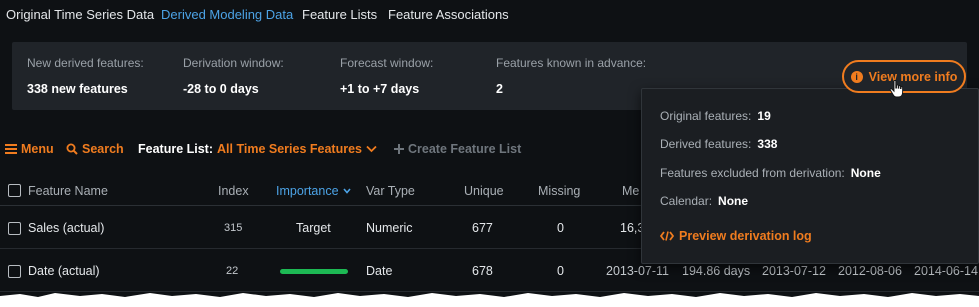 The width and height of the screenshot is (979, 307). Describe the element at coordinates (745, 236) in the screenshot. I see `preview-derivation-log-label: Preview derivation log` at that location.